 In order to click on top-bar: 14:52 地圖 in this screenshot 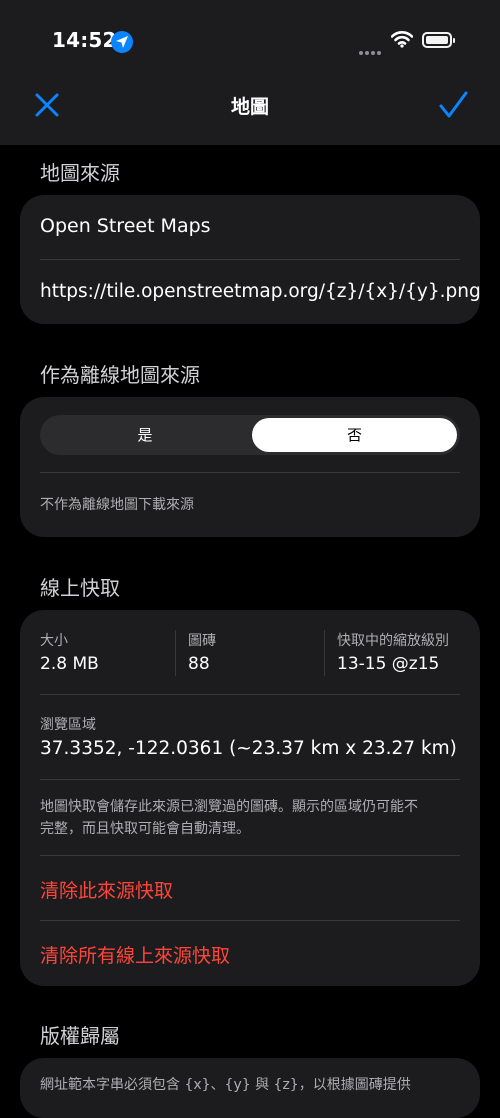, I will do `click(250, 72)`.